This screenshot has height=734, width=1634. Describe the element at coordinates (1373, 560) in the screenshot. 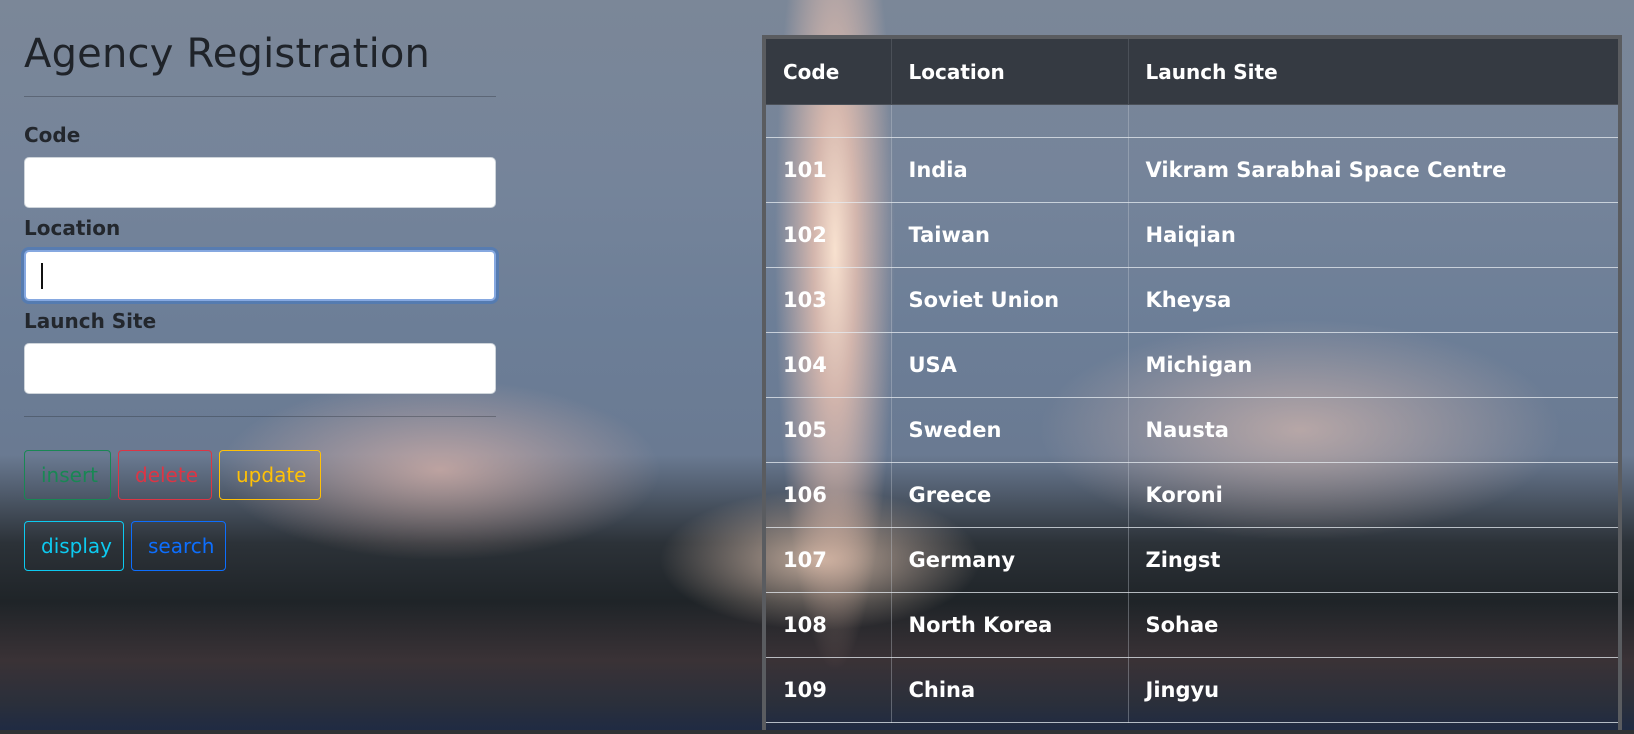

I see `cell-launch-site: Zingst` at that location.